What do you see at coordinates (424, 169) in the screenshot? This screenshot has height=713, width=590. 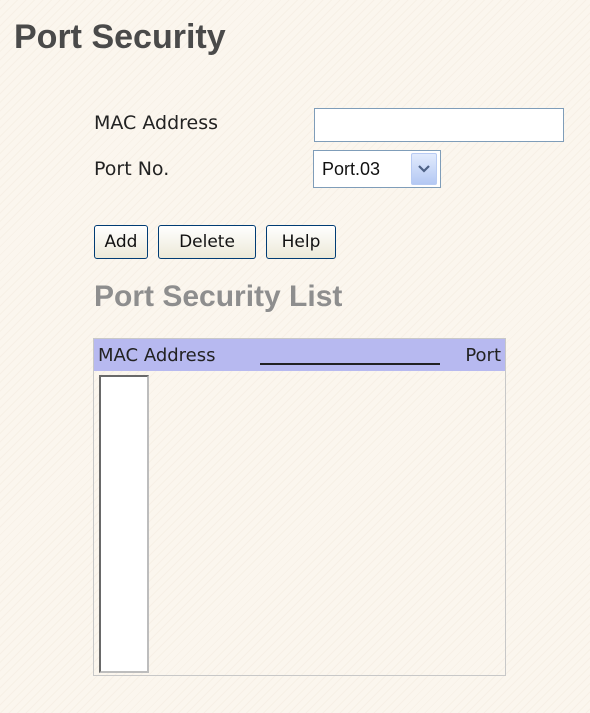 I see `chevron-down-icon` at bounding box center [424, 169].